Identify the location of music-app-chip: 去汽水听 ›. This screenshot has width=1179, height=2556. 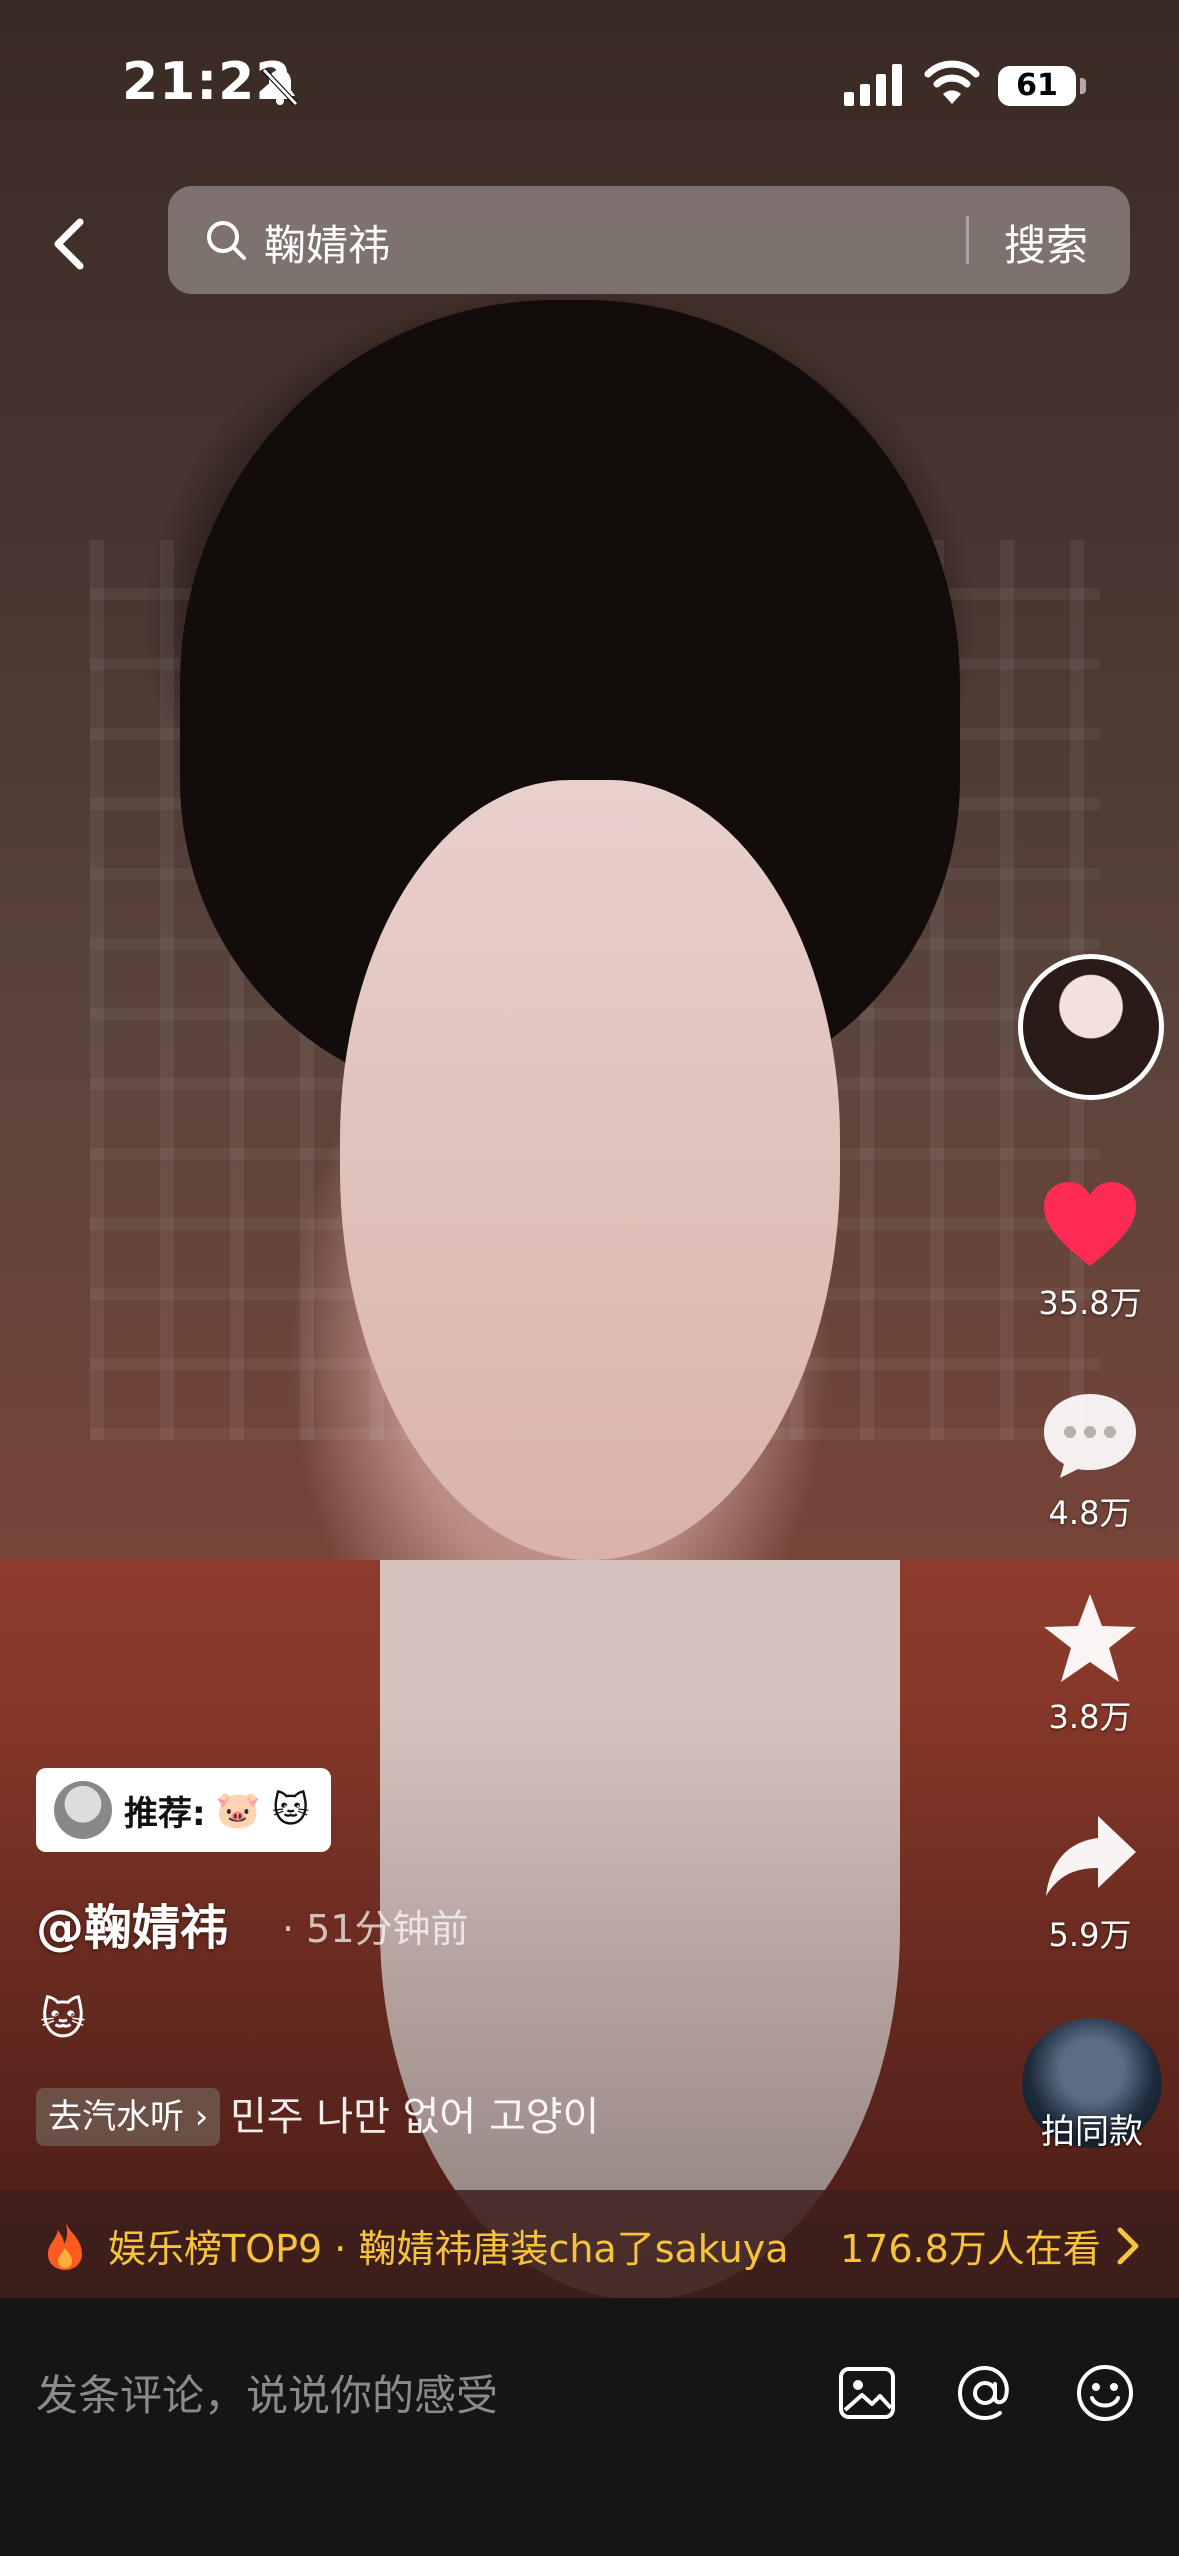
(128, 2117).